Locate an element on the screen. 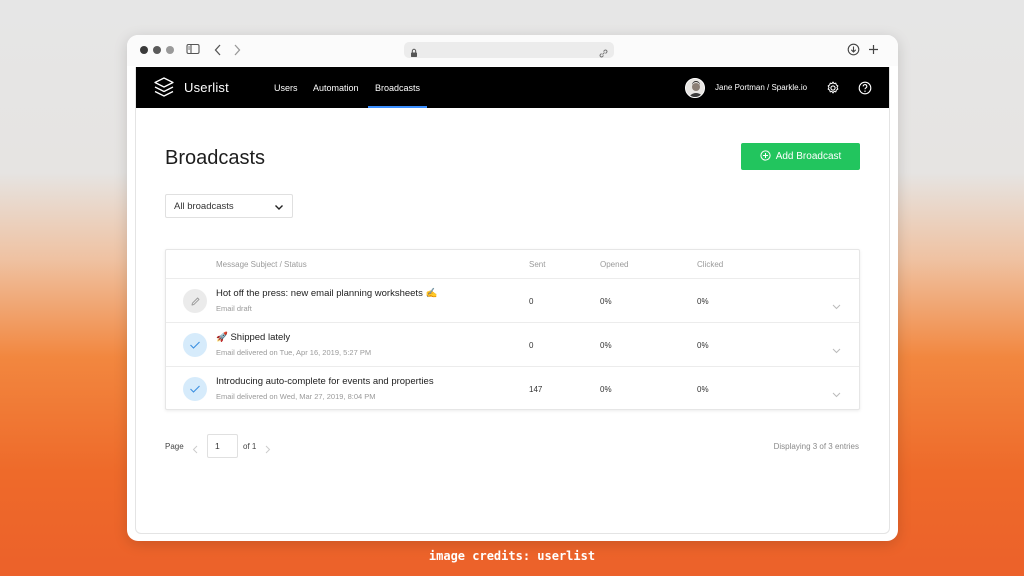 The width and height of the screenshot is (1024, 576). link-icon is located at coordinates (603, 54).